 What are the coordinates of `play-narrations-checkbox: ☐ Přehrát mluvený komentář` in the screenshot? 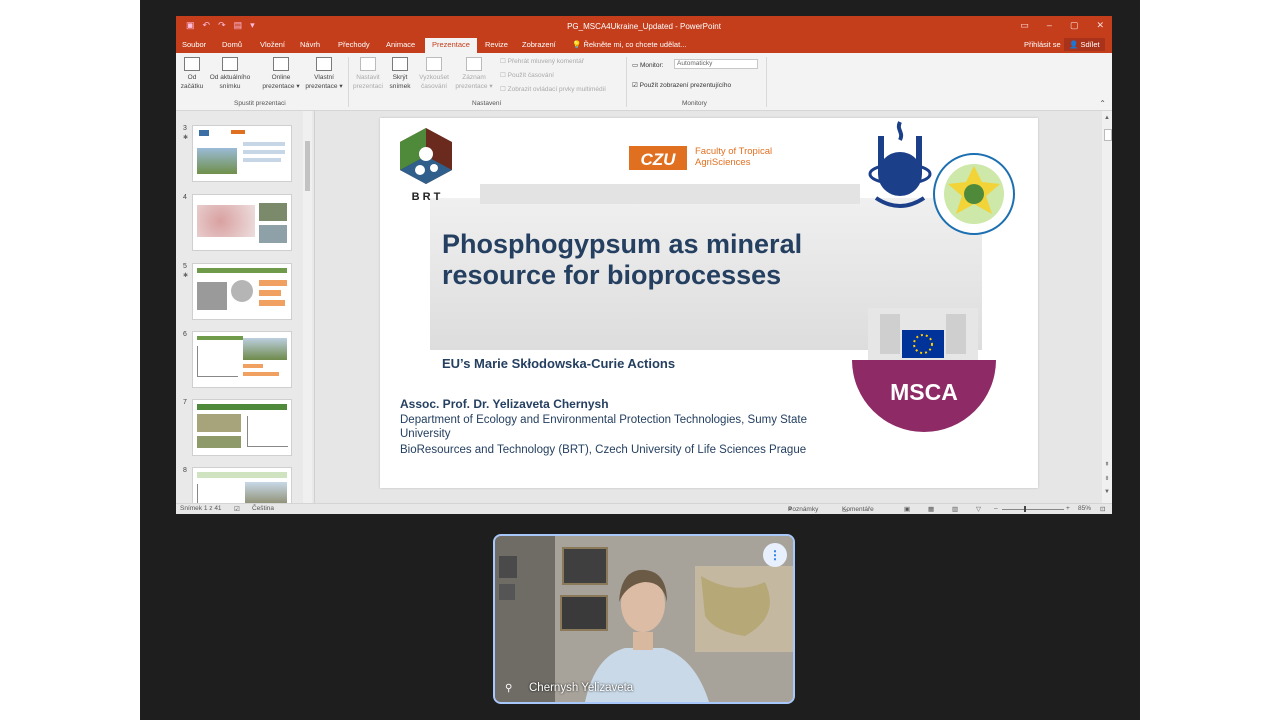 It's located at (542, 61).